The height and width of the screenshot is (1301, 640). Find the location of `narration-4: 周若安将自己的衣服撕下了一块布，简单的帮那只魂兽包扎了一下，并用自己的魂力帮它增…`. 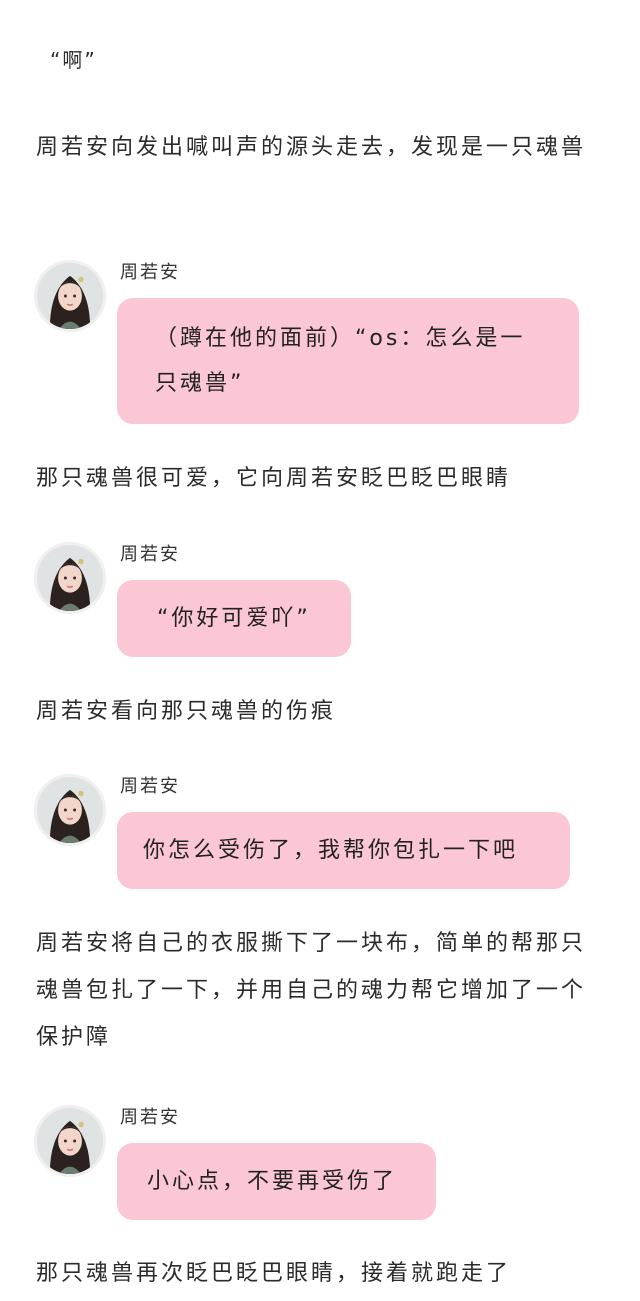

narration-4: 周若安将自己的衣服撕下了一块布，简单的帮那只魂兽包扎了一下，并用自己的魂力帮它增… is located at coordinates (311, 990).